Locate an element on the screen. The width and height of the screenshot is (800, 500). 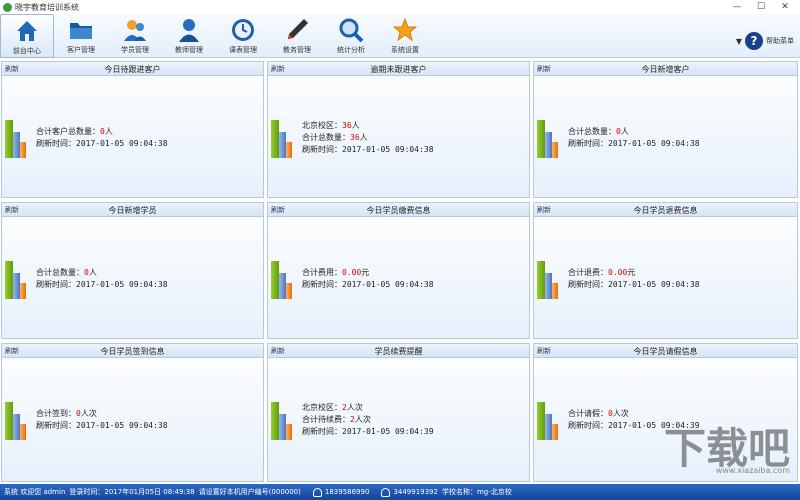
toolbar-item-label: 统计分析 is located at coordinates (351, 50).